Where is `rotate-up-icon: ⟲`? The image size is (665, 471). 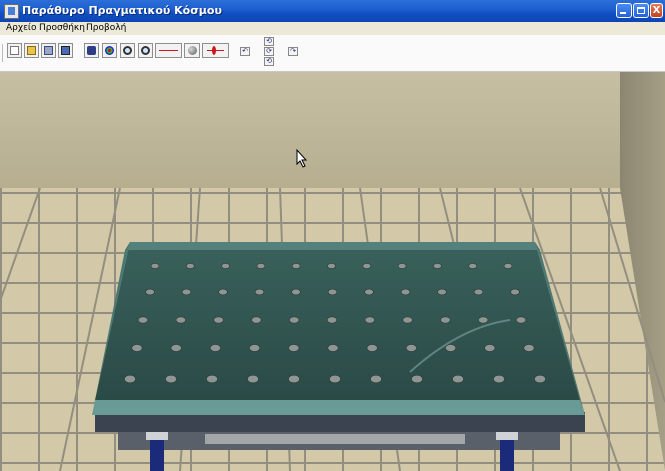
rotate-up-icon: ⟲ is located at coordinates (269, 41).